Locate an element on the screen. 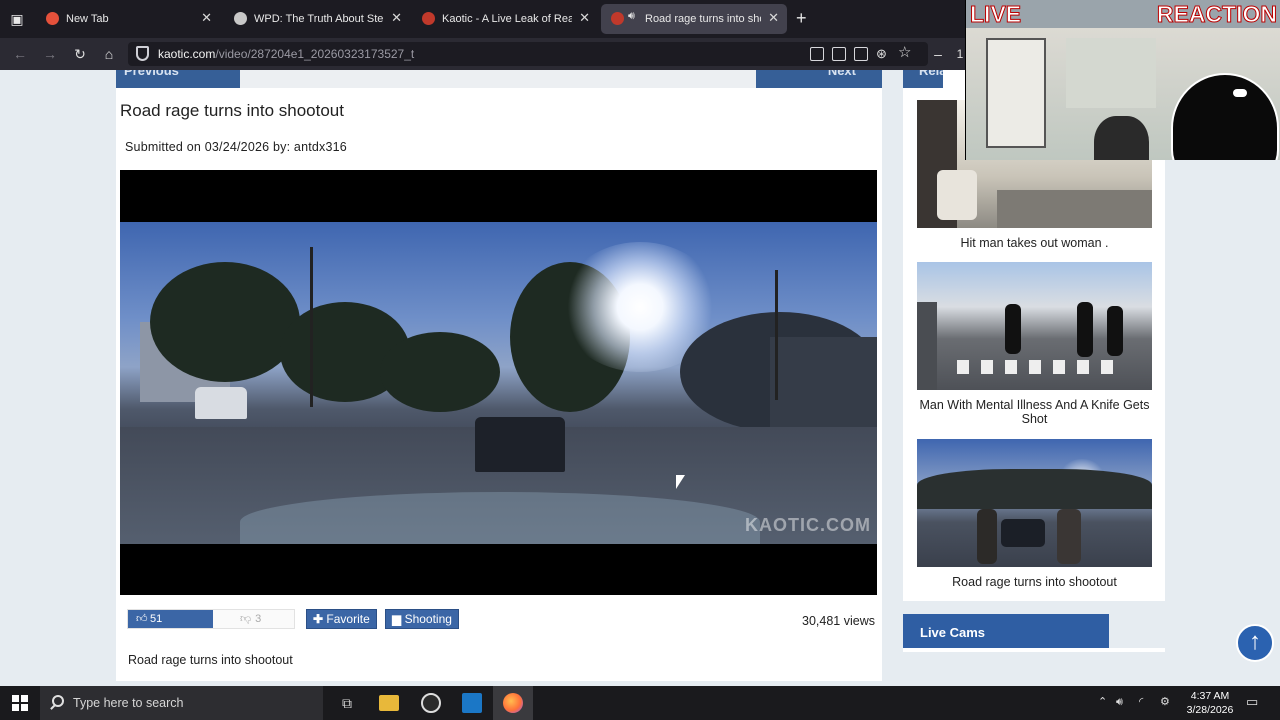  dislike-button: 👎︎ 3 is located at coordinates (250, 619).